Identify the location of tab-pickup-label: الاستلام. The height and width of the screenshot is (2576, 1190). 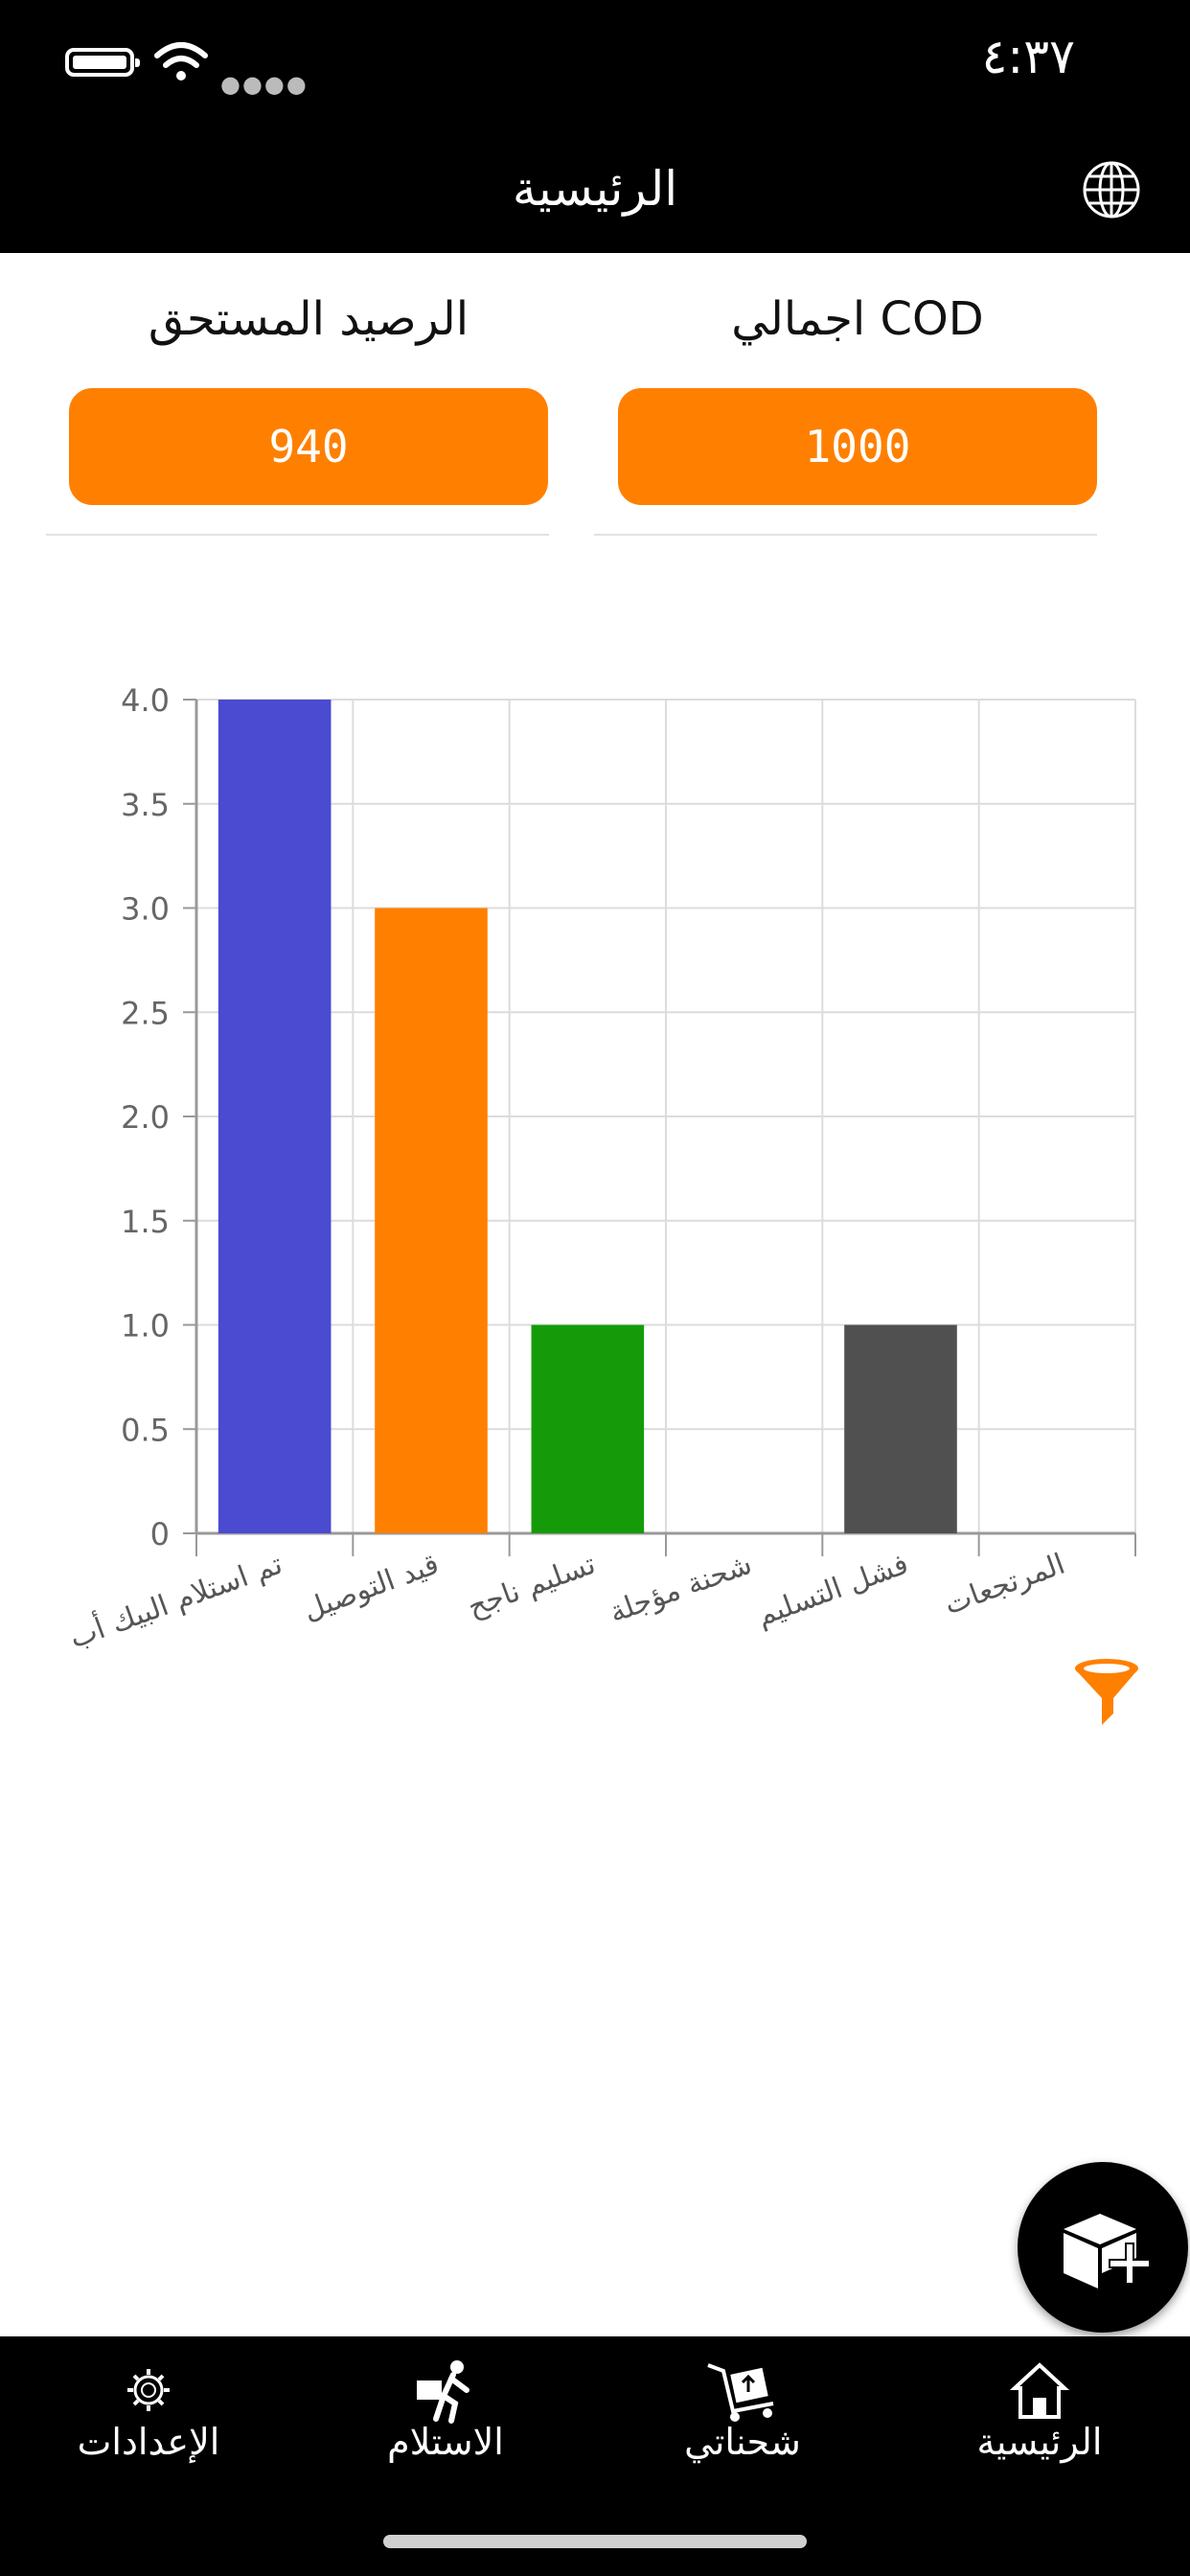
(445, 2442).